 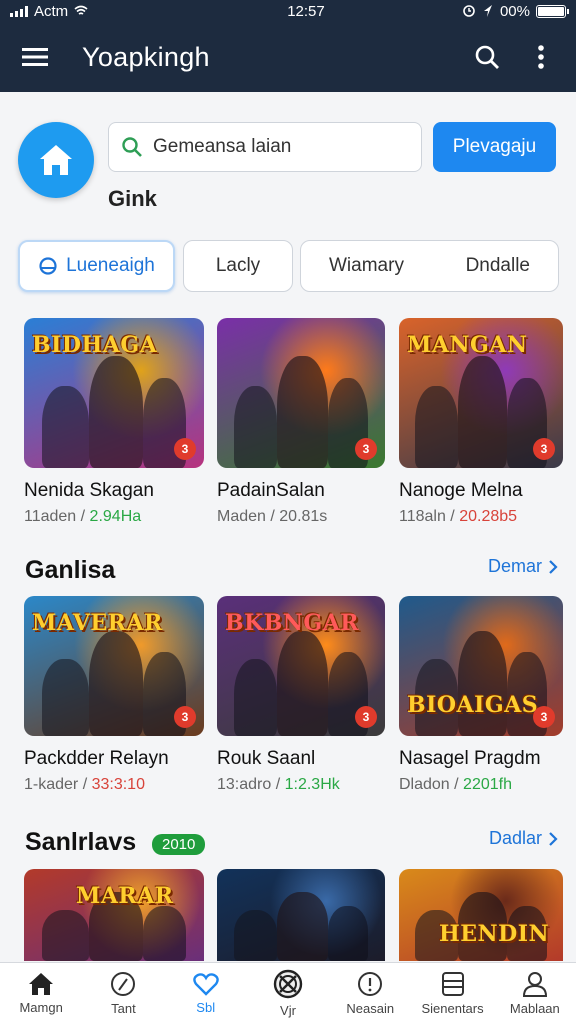 What do you see at coordinates (278, 147) in the screenshot?
I see `search-input` at bounding box center [278, 147].